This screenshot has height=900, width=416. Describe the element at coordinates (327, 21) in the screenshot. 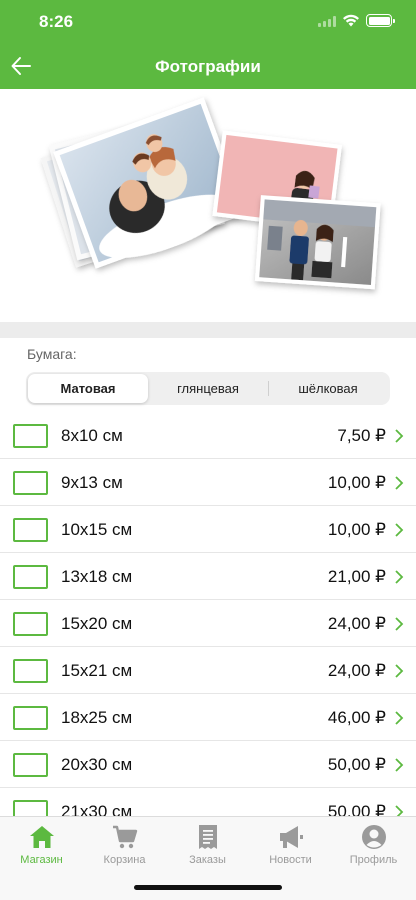

I see `signal-icon` at that location.